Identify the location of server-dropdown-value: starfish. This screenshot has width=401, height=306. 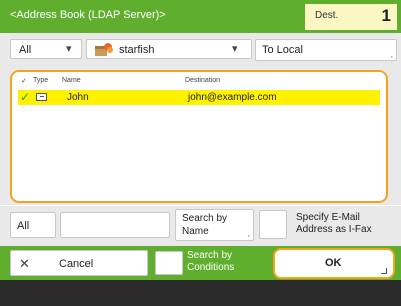
(137, 50).